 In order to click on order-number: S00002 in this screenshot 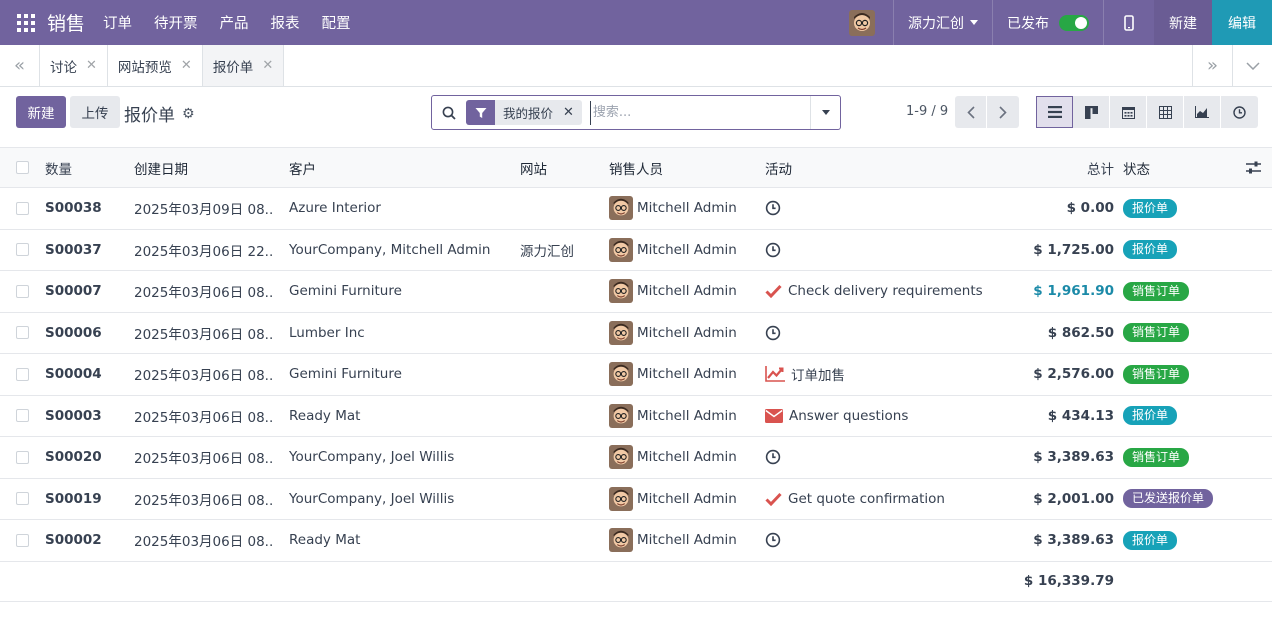, I will do `click(73, 540)`.